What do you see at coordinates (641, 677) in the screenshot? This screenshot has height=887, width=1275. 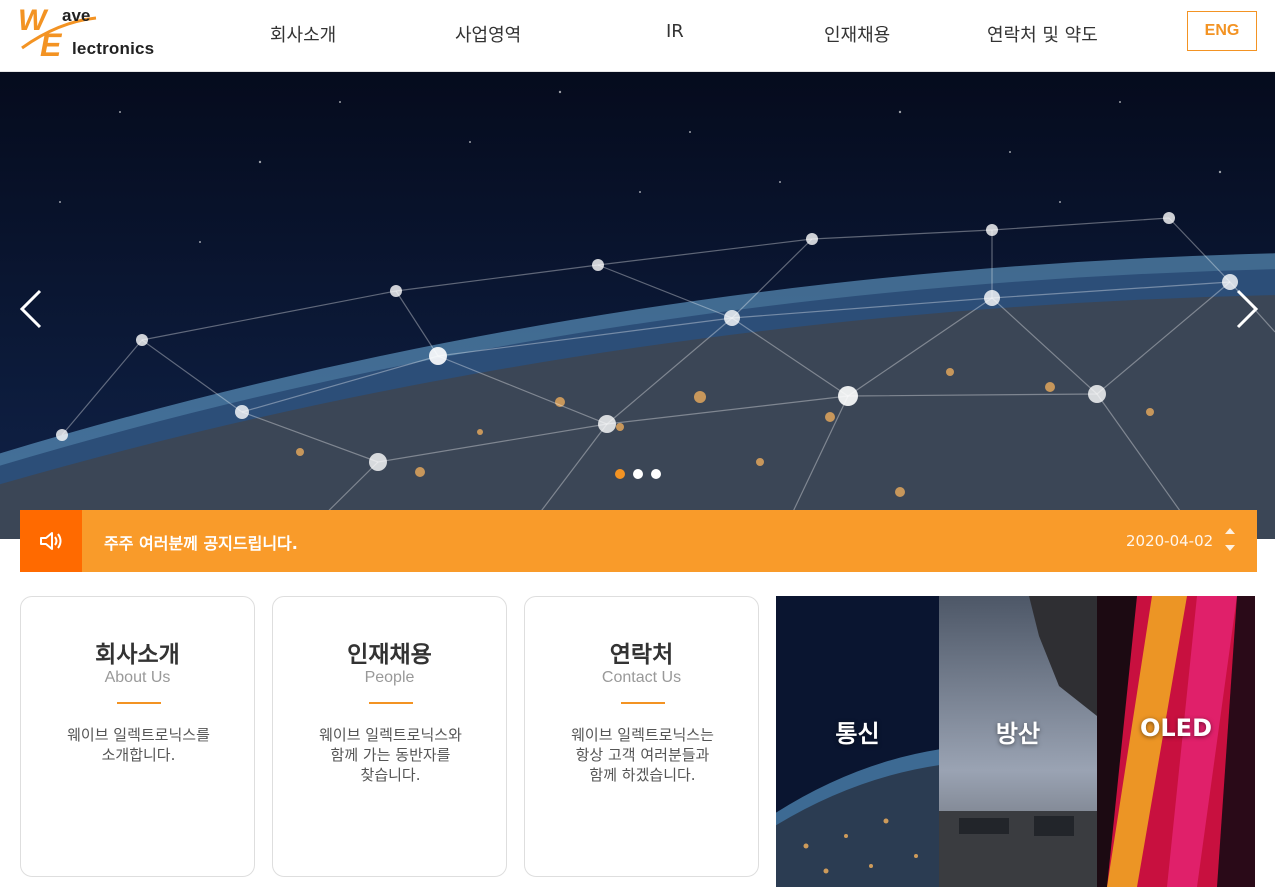 I see `card-subtitle: Contact Us` at bounding box center [641, 677].